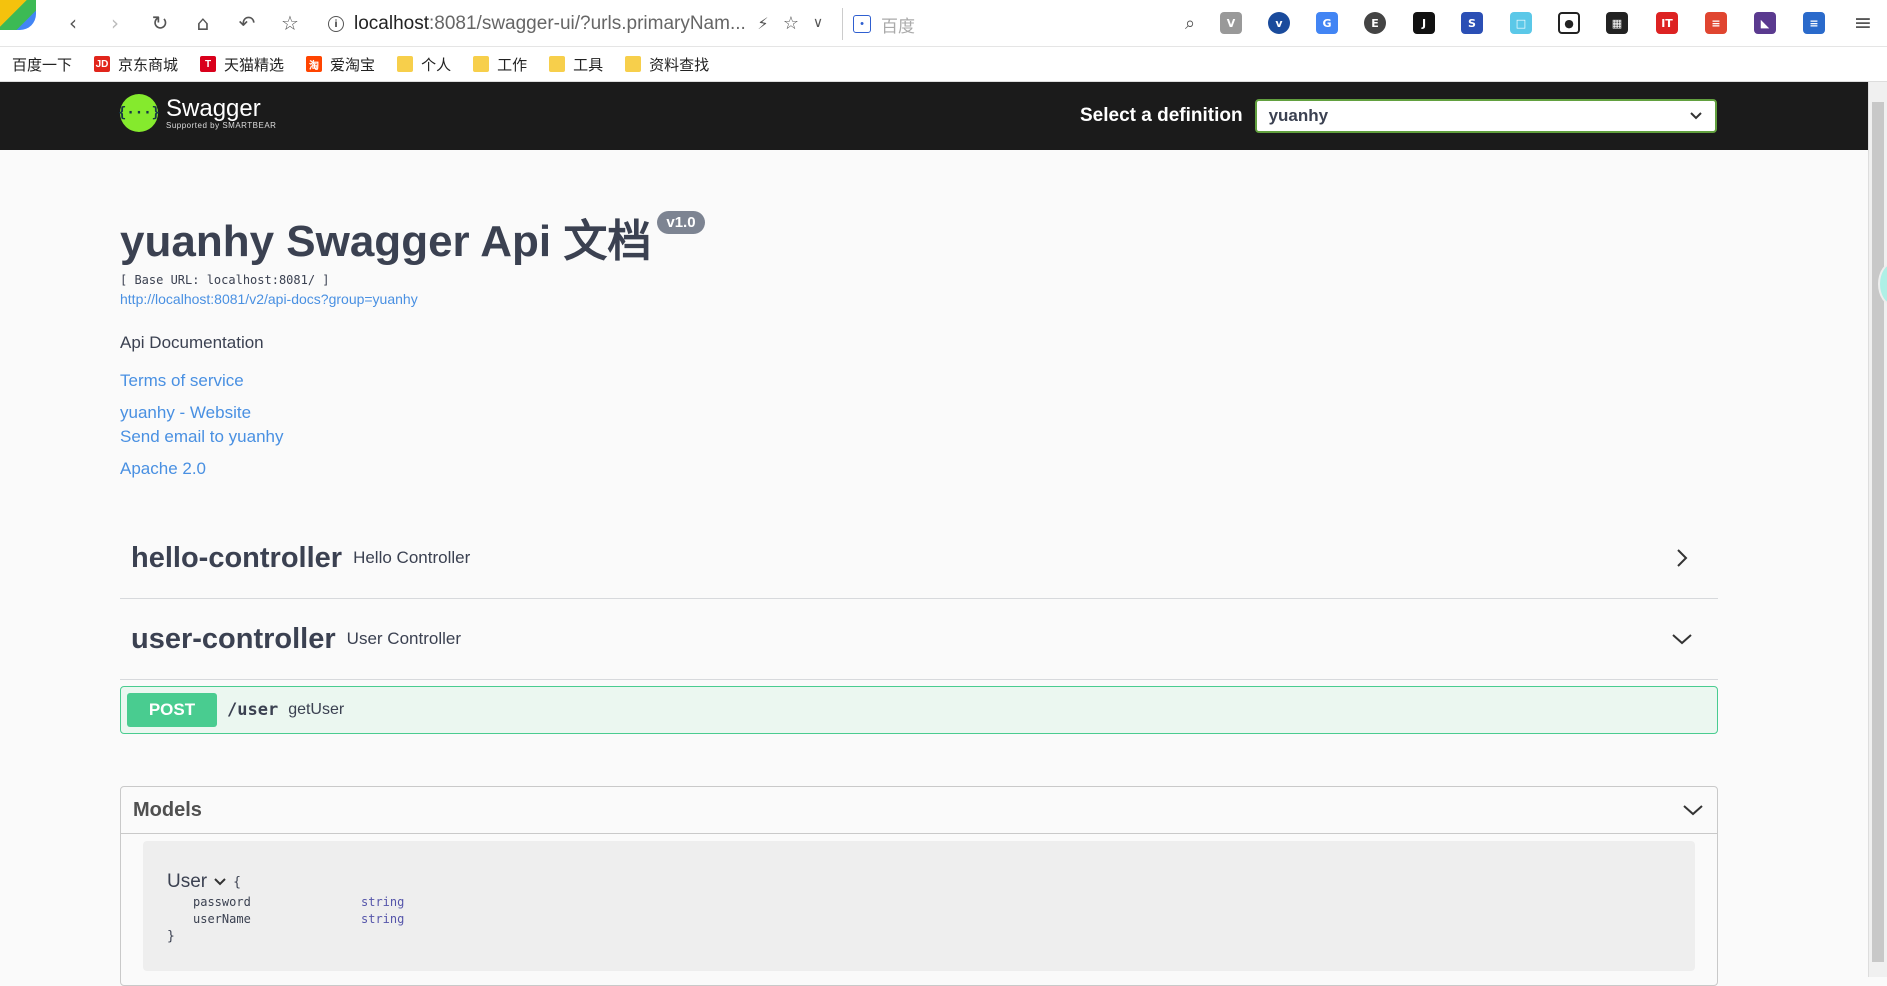 The height and width of the screenshot is (986, 1887). I want to click on scrollbar-thumb, so click(1878, 532).